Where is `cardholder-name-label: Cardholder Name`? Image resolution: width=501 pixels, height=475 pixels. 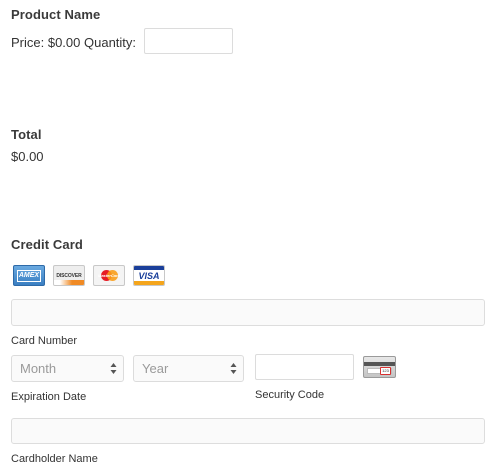
cardholder-name-label: Cardholder Name is located at coordinates (54, 459).